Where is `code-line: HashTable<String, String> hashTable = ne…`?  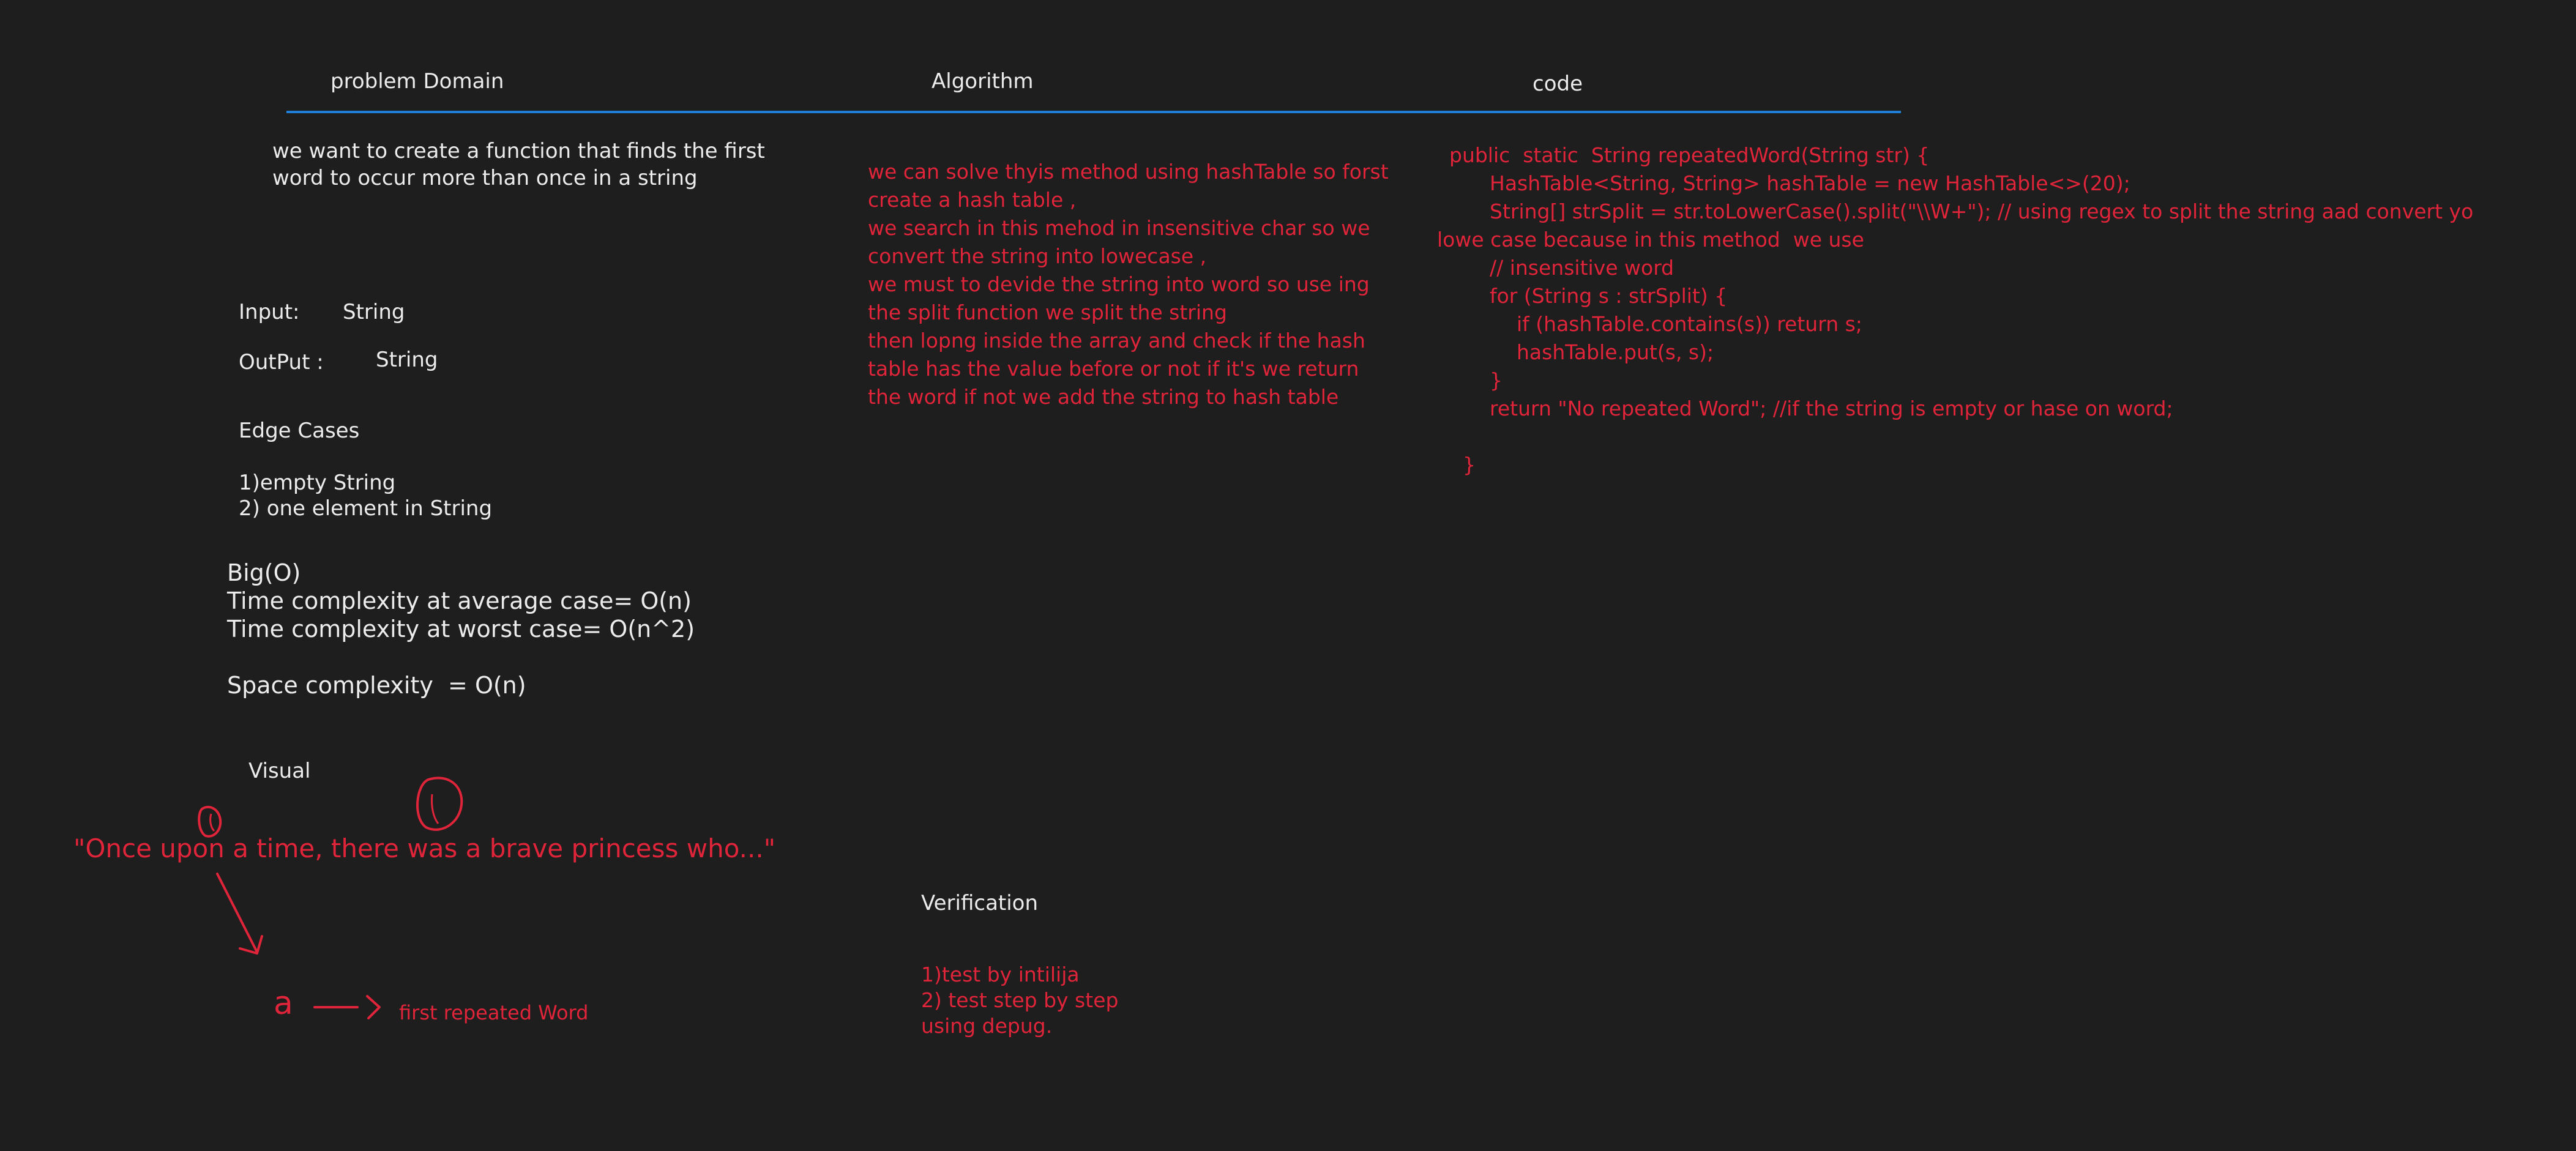 code-line: HashTable<String, String> hashTable = ne… is located at coordinates (1810, 183).